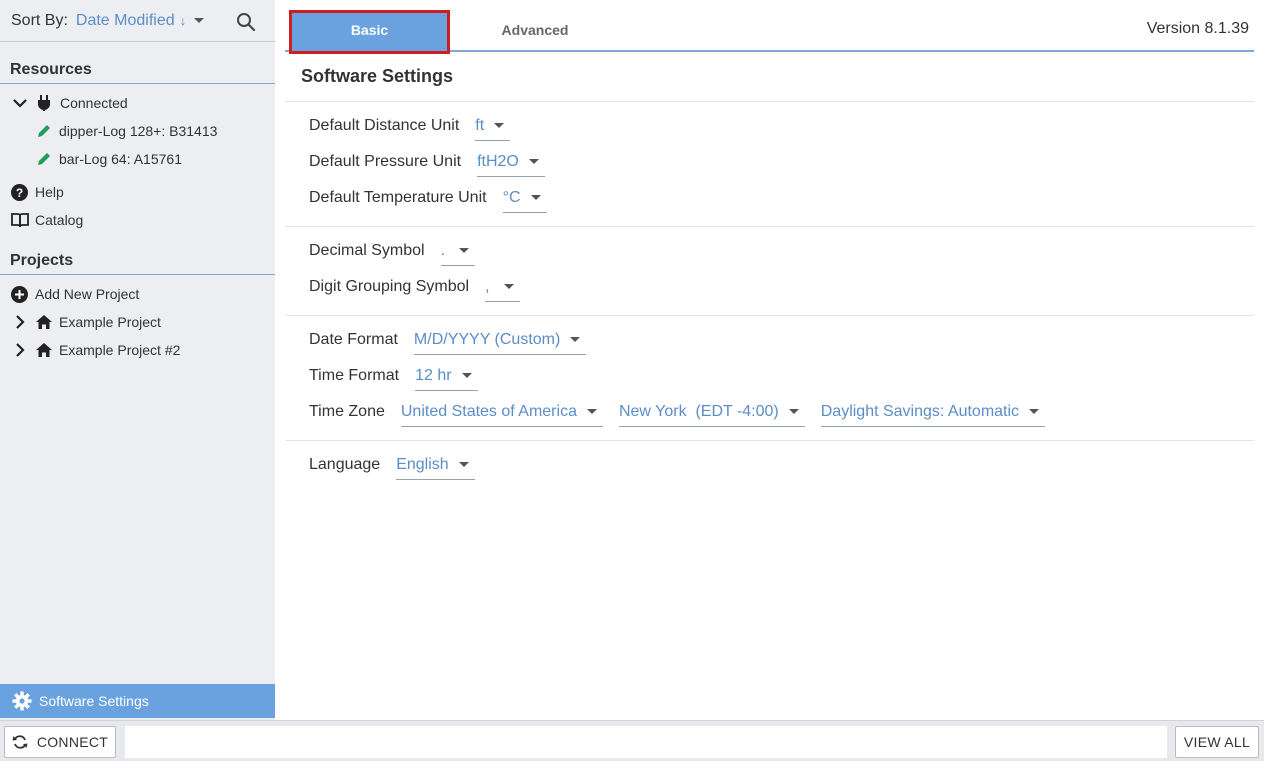 The height and width of the screenshot is (761, 1264). Describe the element at coordinates (110, 322) in the screenshot. I see `project-label: Example Project` at that location.